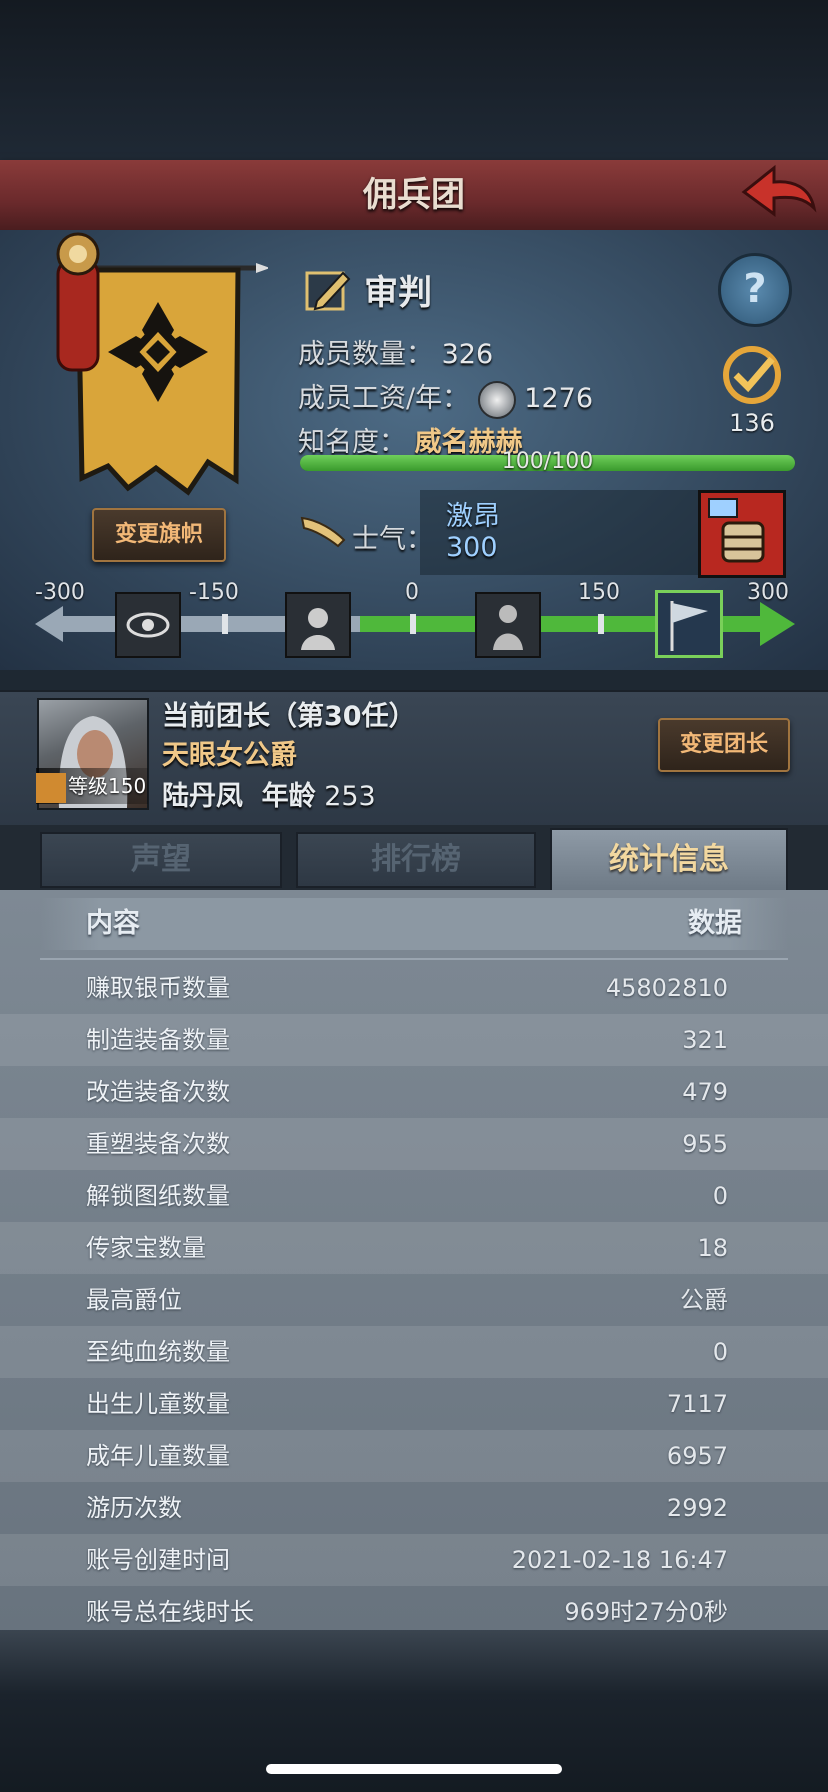  I want to click on silver-coin-icon, so click(496, 399).